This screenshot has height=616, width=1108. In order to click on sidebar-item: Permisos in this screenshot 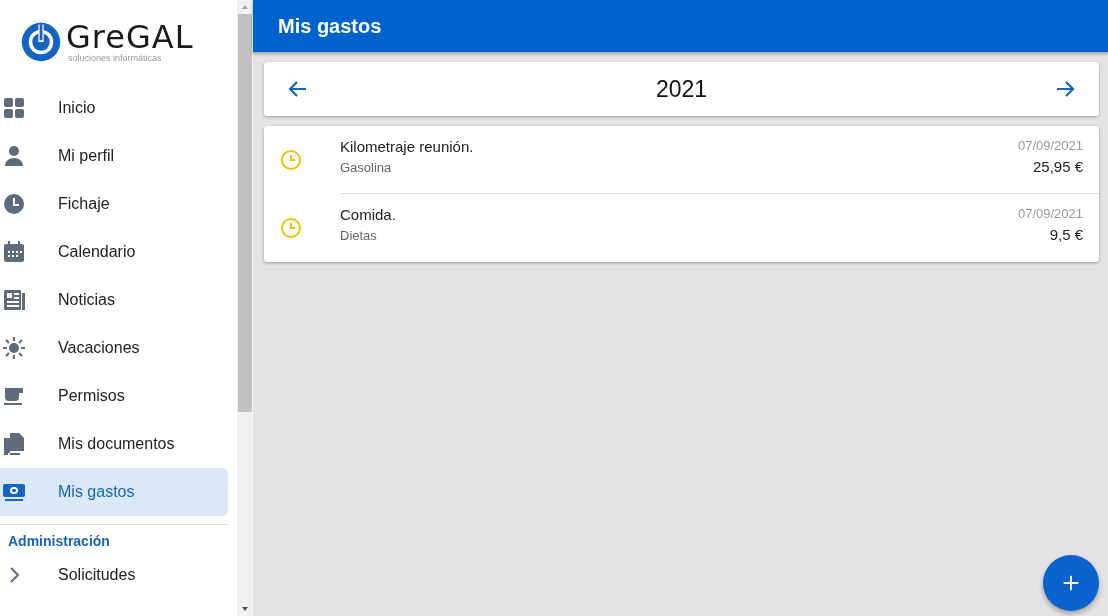, I will do `click(114, 396)`.